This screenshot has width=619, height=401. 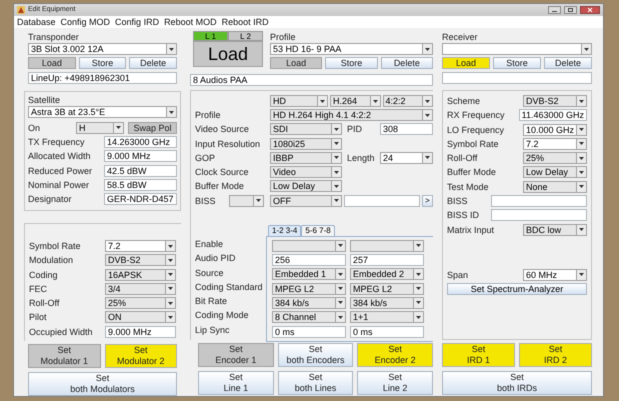 What do you see at coordinates (395, 355) in the screenshot?
I see `button: Set Encoder 2` at bounding box center [395, 355].